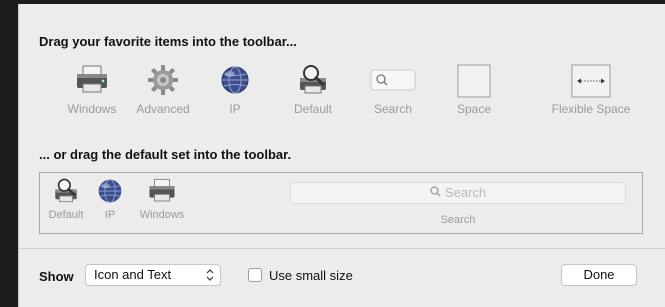 Image resolution: width=665 pixels, height=307 pixels. What do you see at coordinates (110, 215) in the screenshot?
I see `default-set-item-label: IP` at bounding box center [110, 215].